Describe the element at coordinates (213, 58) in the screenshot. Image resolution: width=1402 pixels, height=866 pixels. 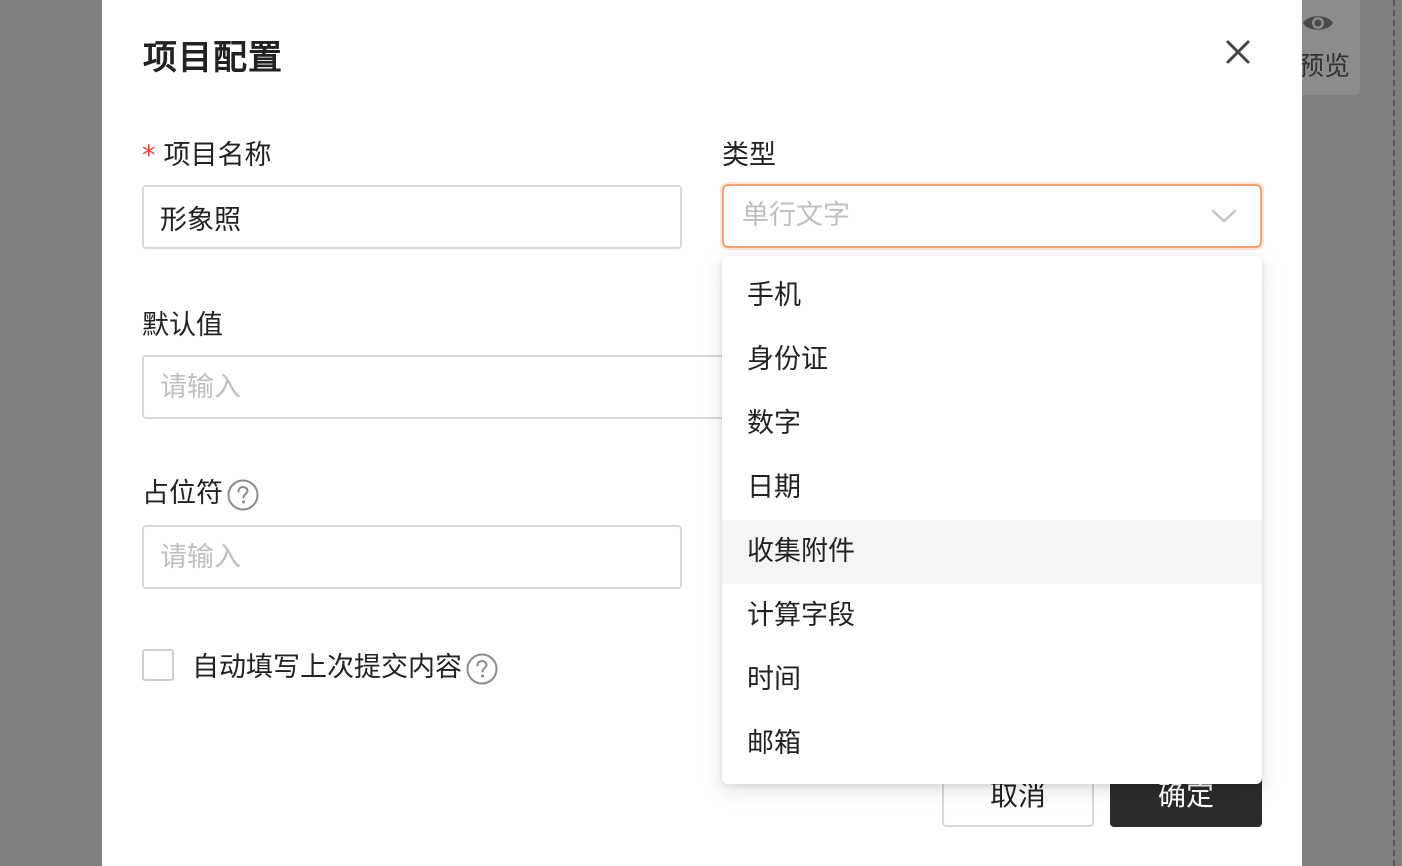
I see `modal-title: 项目配置` at that location.